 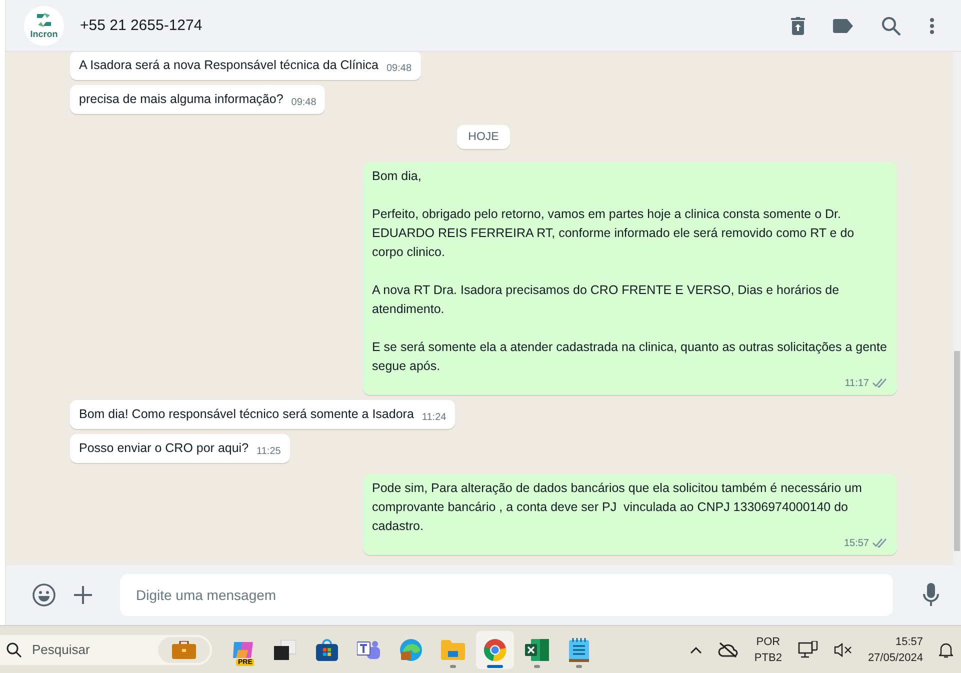 What do you see at coordinates (843, 25) in the screenshot?
I see `label-icon` at bounding box center [843, 25].